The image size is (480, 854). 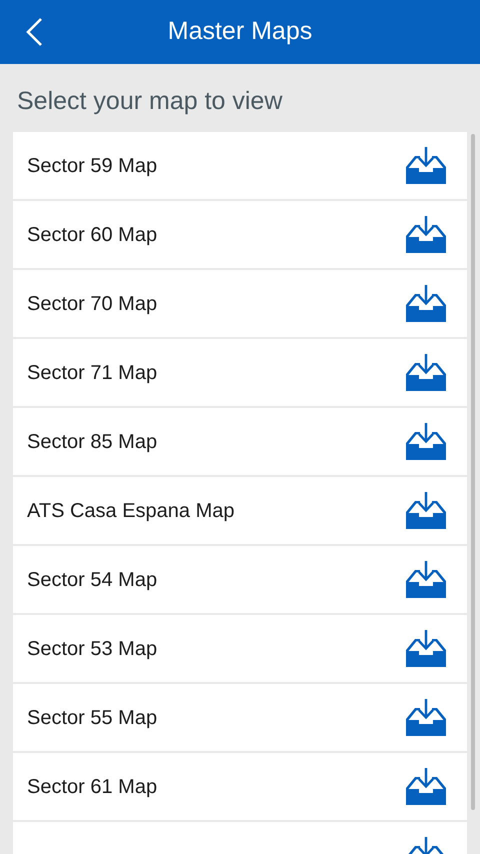 I want to click on map-list-item: Sector 71 Map, so click(x=240, y=372).